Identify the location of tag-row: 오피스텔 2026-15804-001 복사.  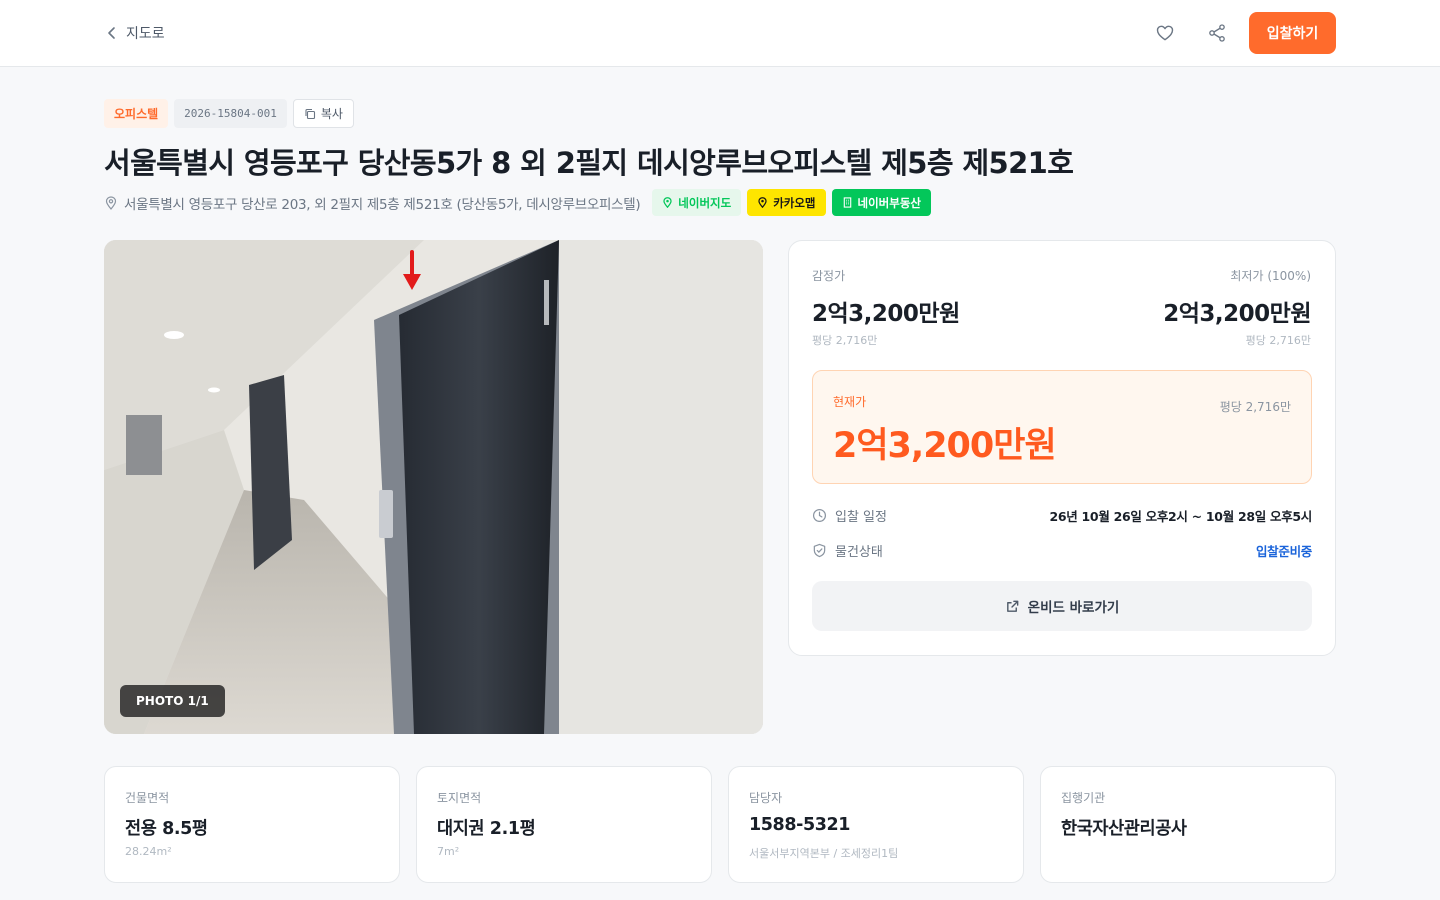
(229, 113).